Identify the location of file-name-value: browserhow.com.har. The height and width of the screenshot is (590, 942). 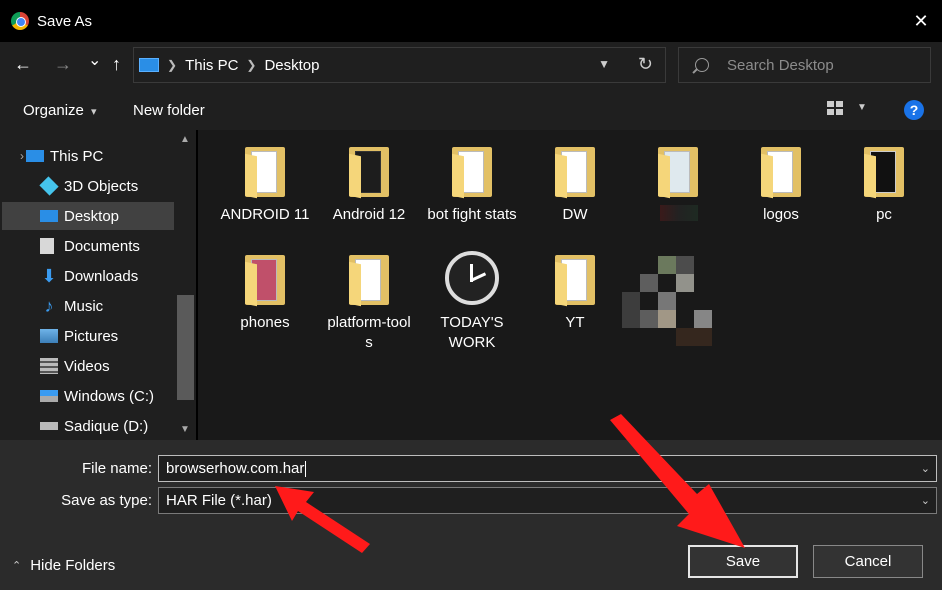
(235, 468).